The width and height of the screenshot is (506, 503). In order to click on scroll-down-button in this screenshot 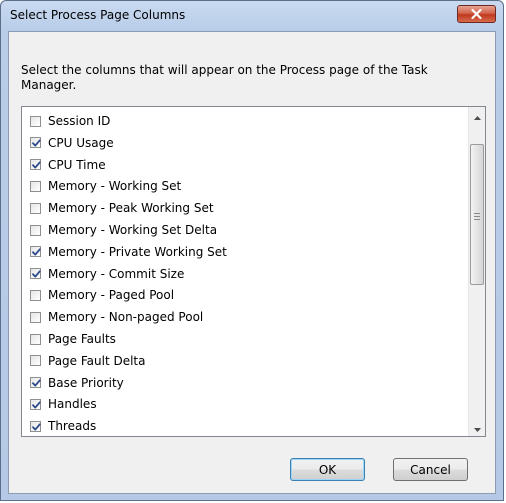, I will do `click(477, 427)`.